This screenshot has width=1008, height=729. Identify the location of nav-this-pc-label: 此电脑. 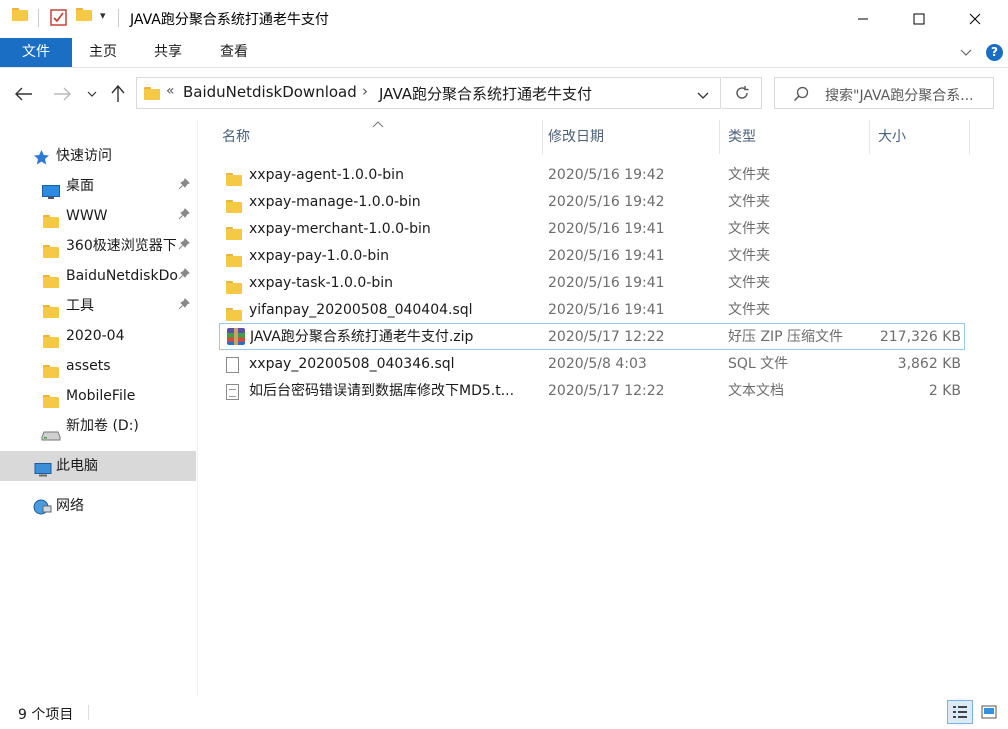
(77, 466).